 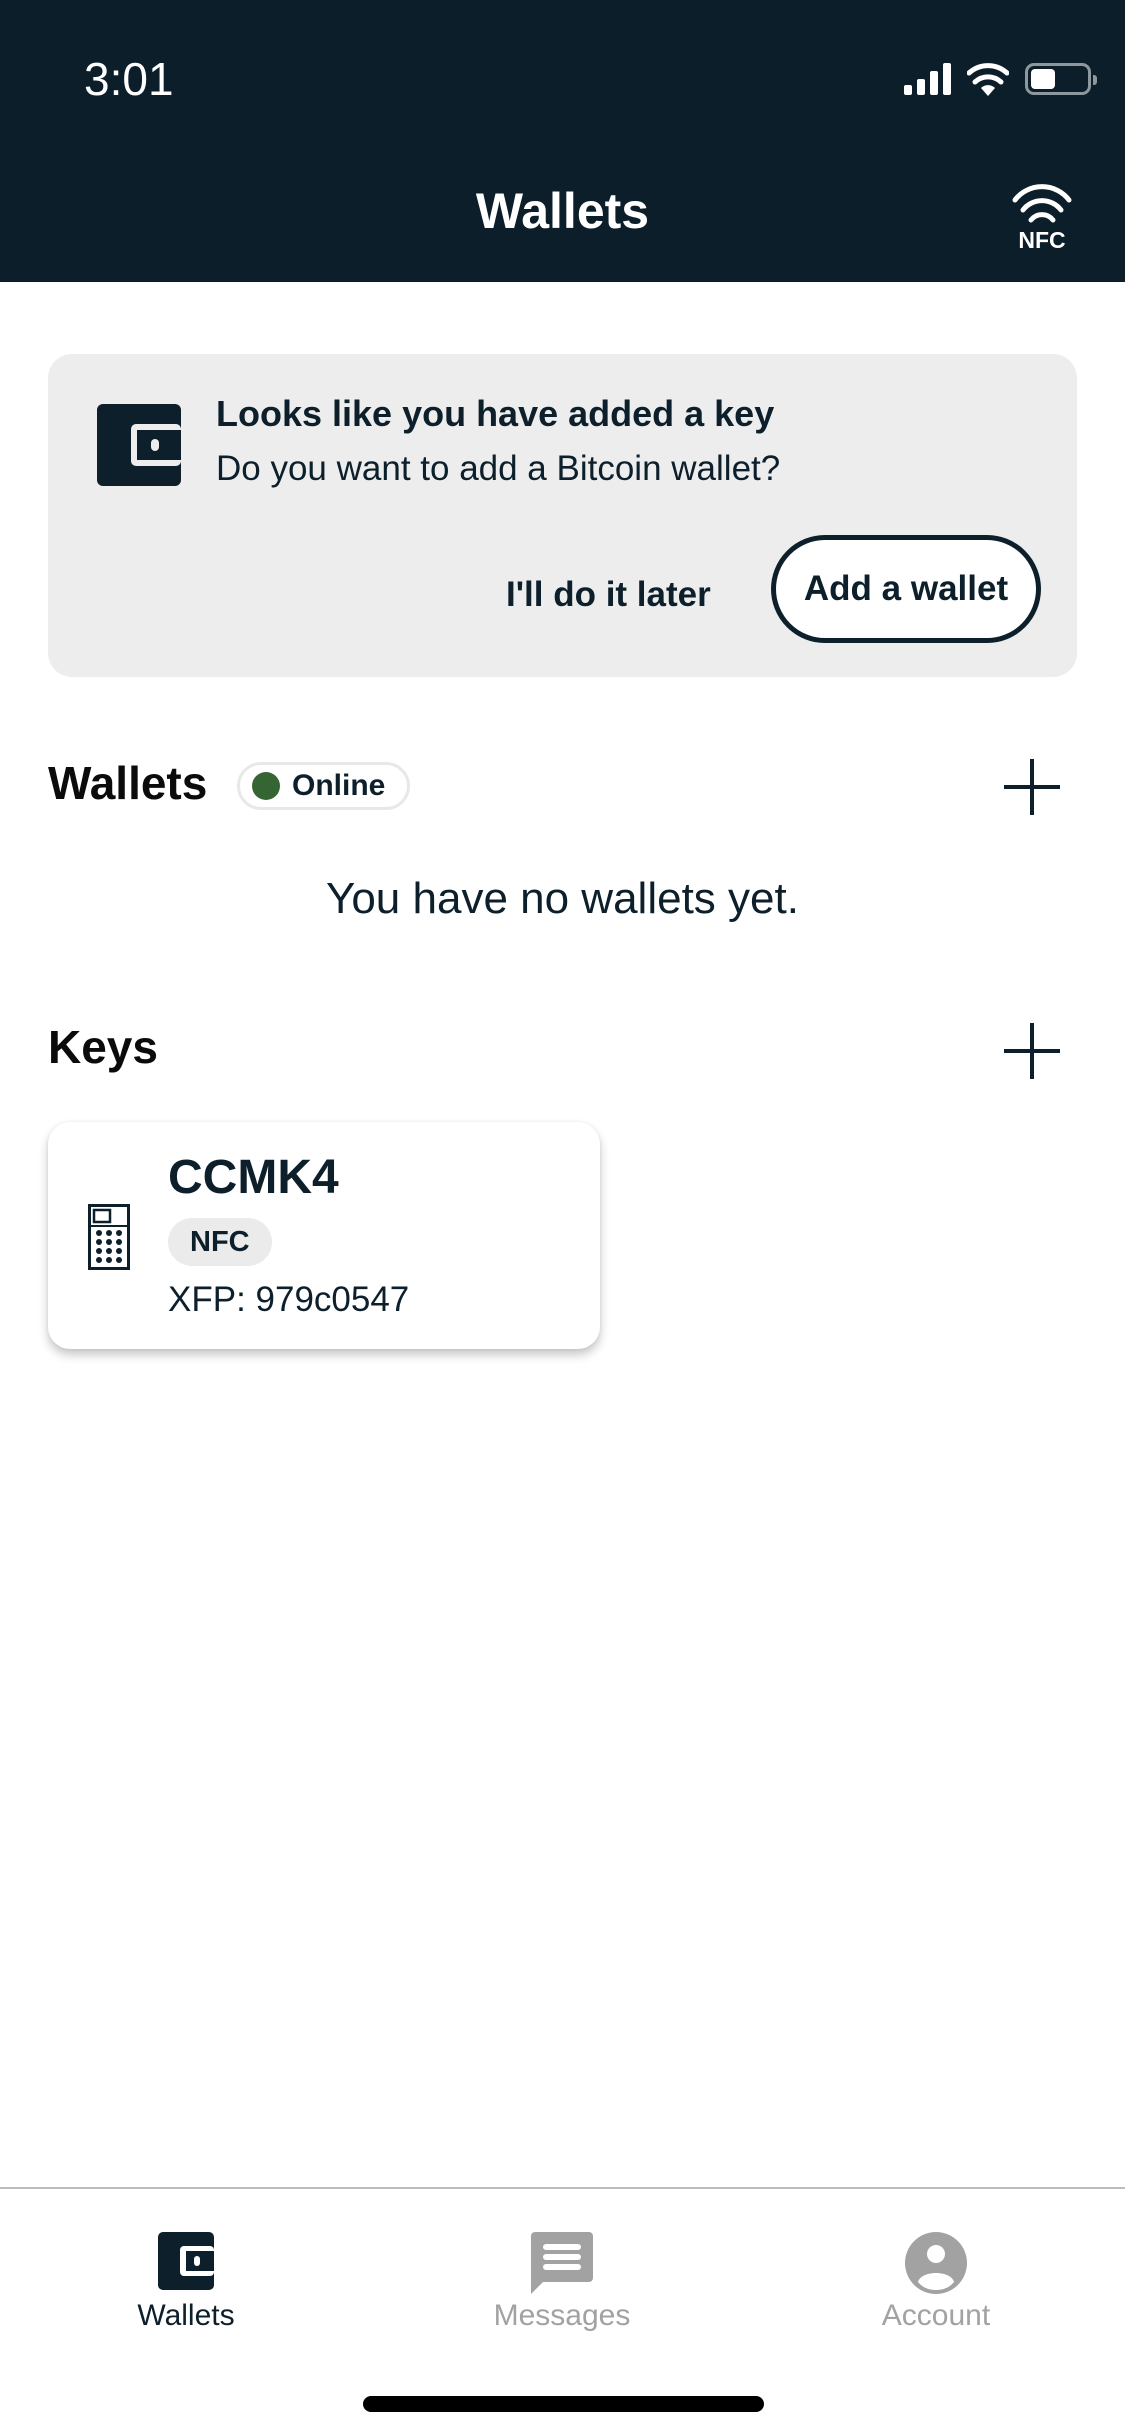 What do you see at coordinates (495, 413) in the screenshot?
I see `prompt-title: Looks like you have added a key` at bounding box center [495, 413].